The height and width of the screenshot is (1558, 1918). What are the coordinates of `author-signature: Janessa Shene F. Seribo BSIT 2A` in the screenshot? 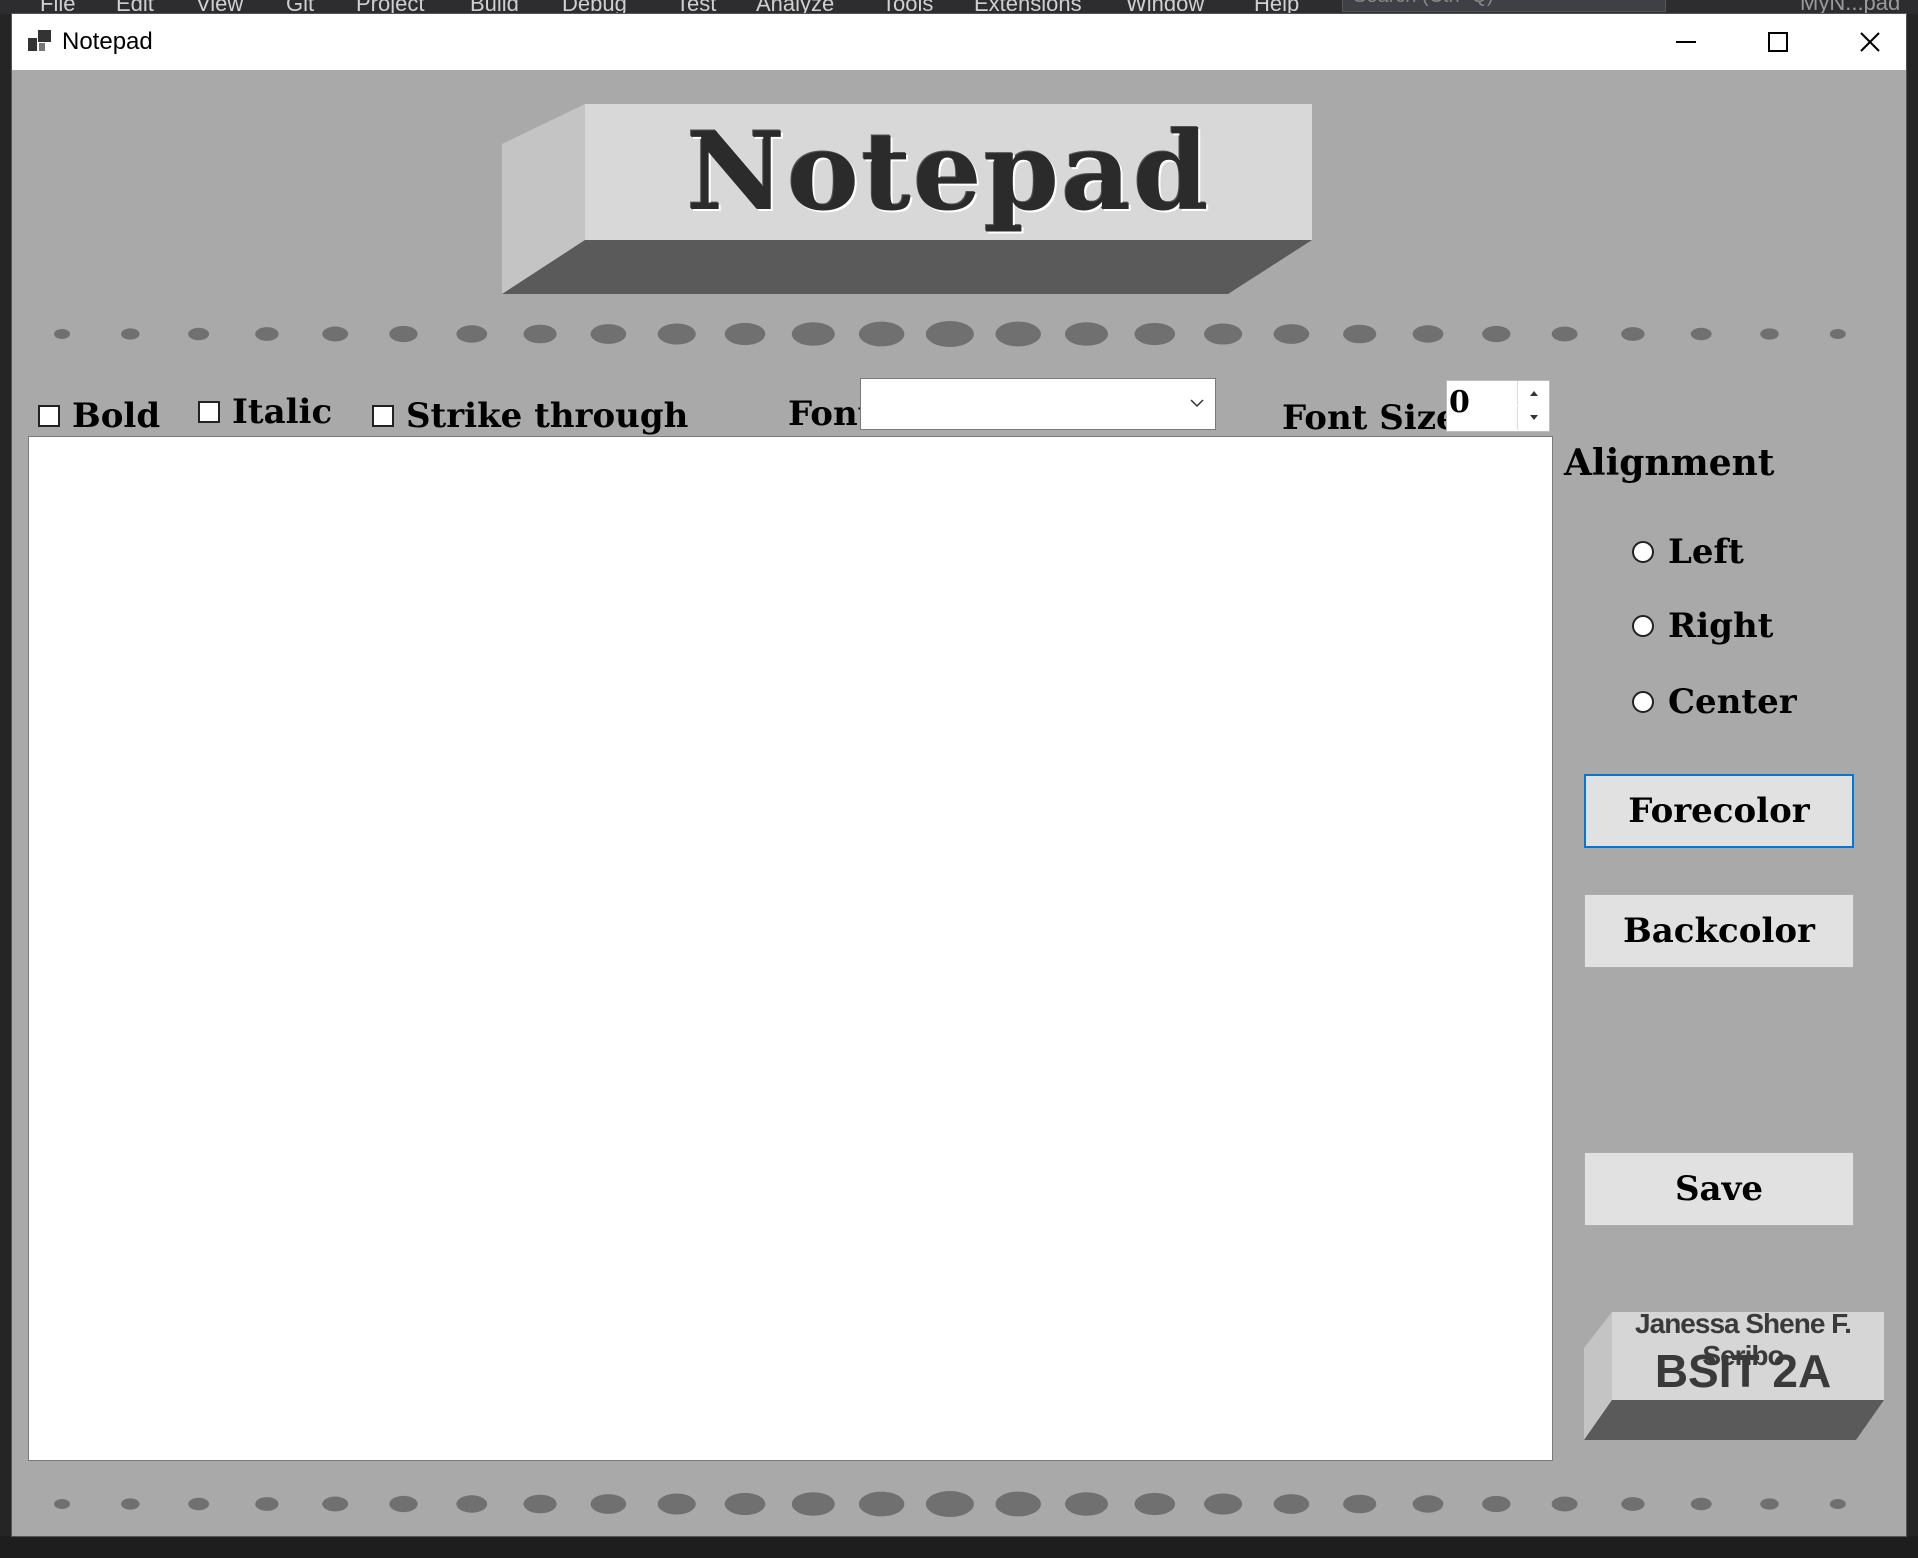 It's located at (1728, 1370).